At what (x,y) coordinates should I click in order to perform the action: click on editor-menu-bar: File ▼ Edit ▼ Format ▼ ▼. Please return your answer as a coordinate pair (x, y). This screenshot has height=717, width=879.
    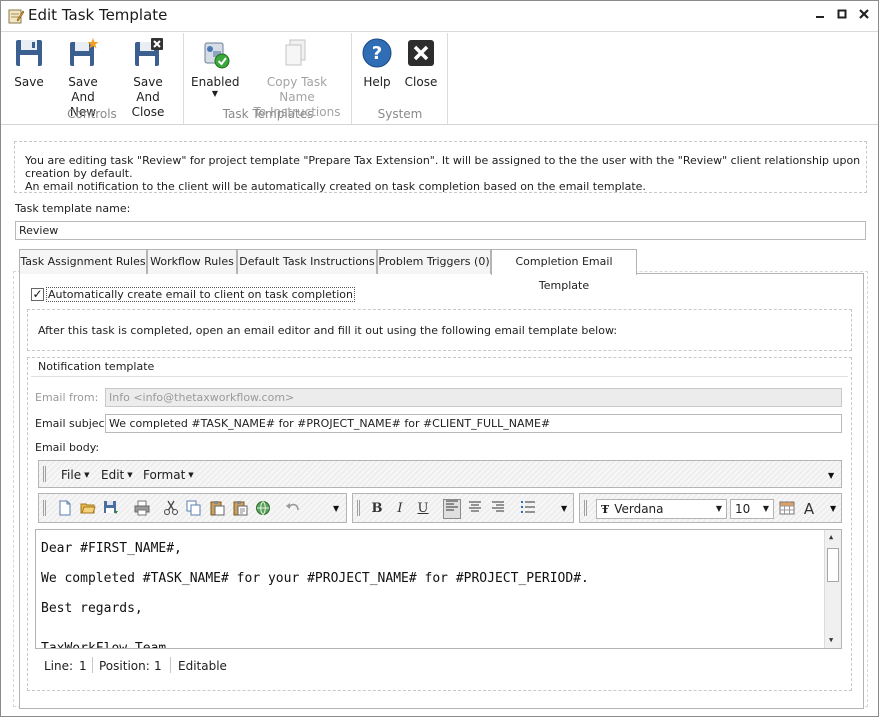
    Looking at the image, I should click on (440, 474).